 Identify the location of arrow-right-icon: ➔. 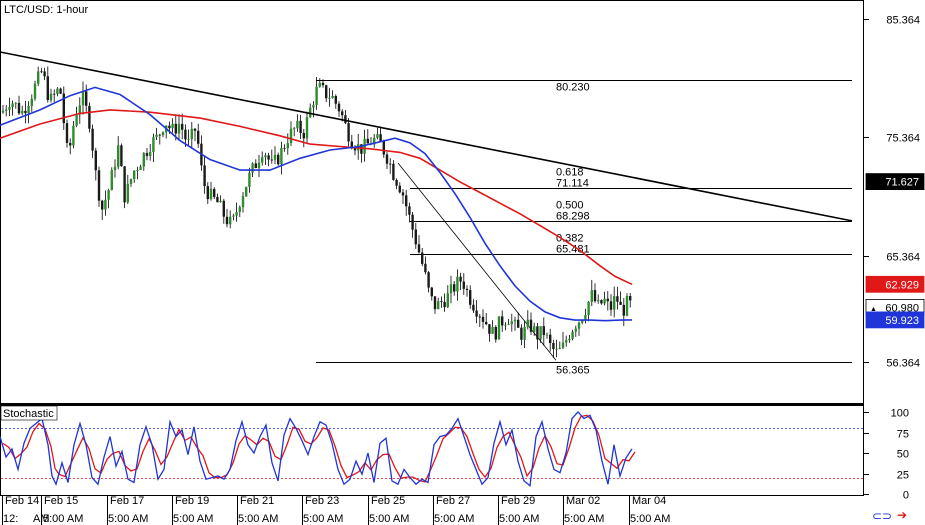
(902, 515).